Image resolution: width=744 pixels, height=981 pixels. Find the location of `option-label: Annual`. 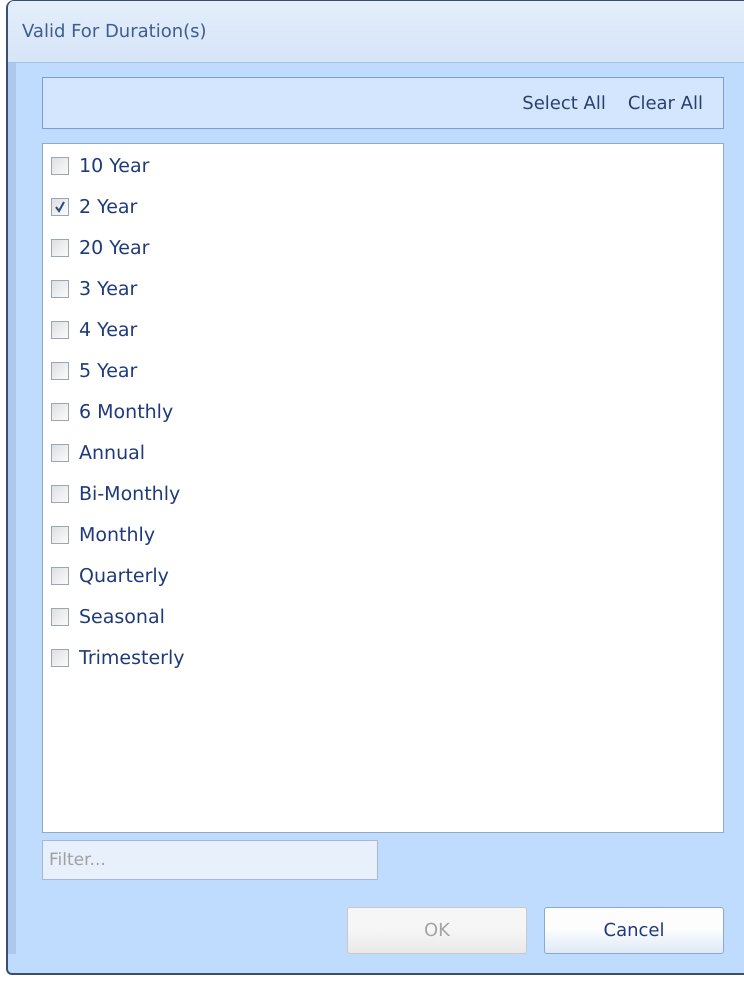

option-label: Annual is located at coordinates (112, 453).